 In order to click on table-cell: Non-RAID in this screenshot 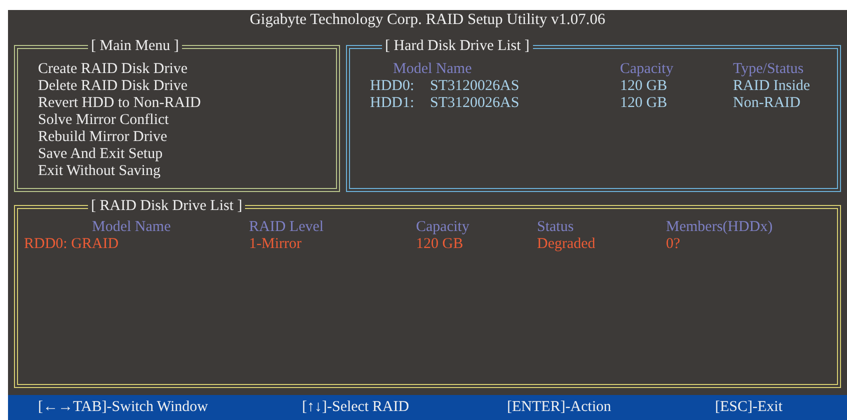, I will do `click(766, 103)`.